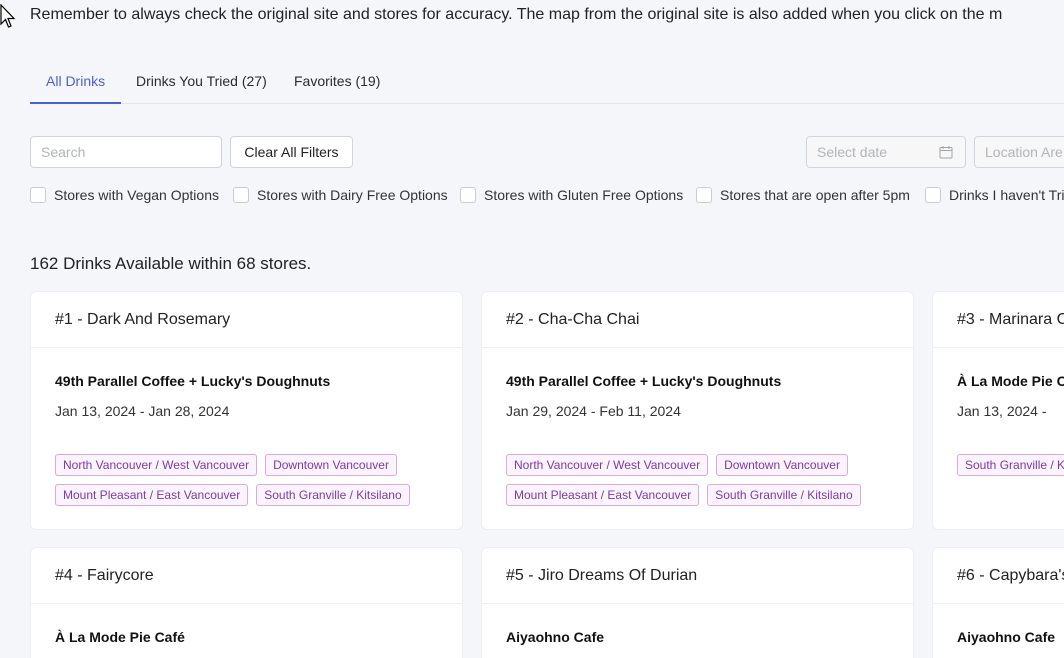 Image resolution: width=1064 pixels, height=658 pixels. I want to click on filter-label: Stores that are open after 5pm, so click(815, 195).